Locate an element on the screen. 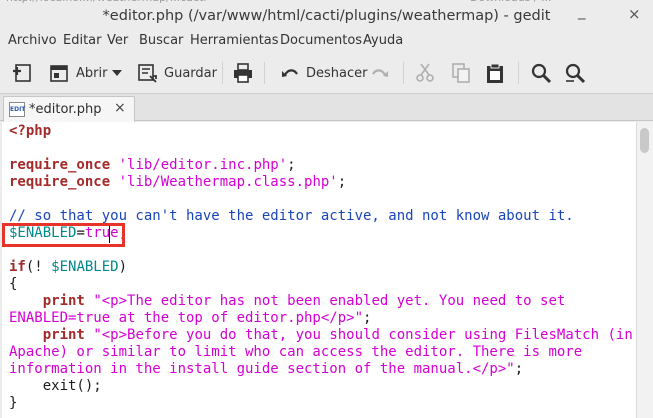 The height and width of the screenshot is (418, 653). open-dropdown-button is located at coordinates (117, 73).